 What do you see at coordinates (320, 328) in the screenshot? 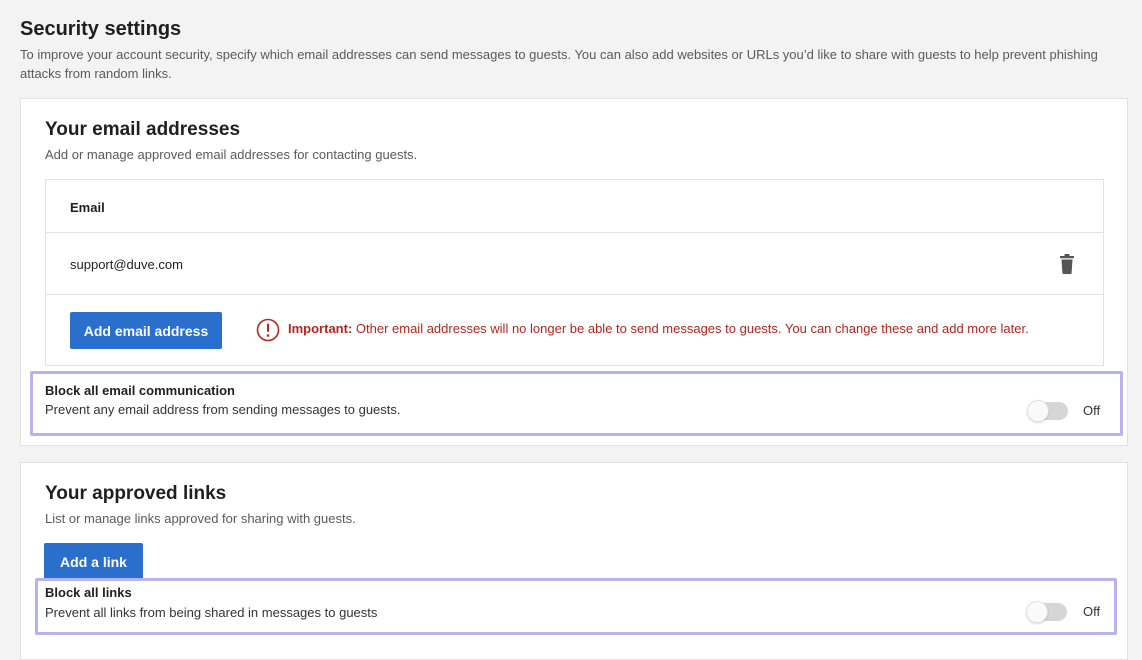
I see `warning-label: Important:` at bounding box center [320, 328].